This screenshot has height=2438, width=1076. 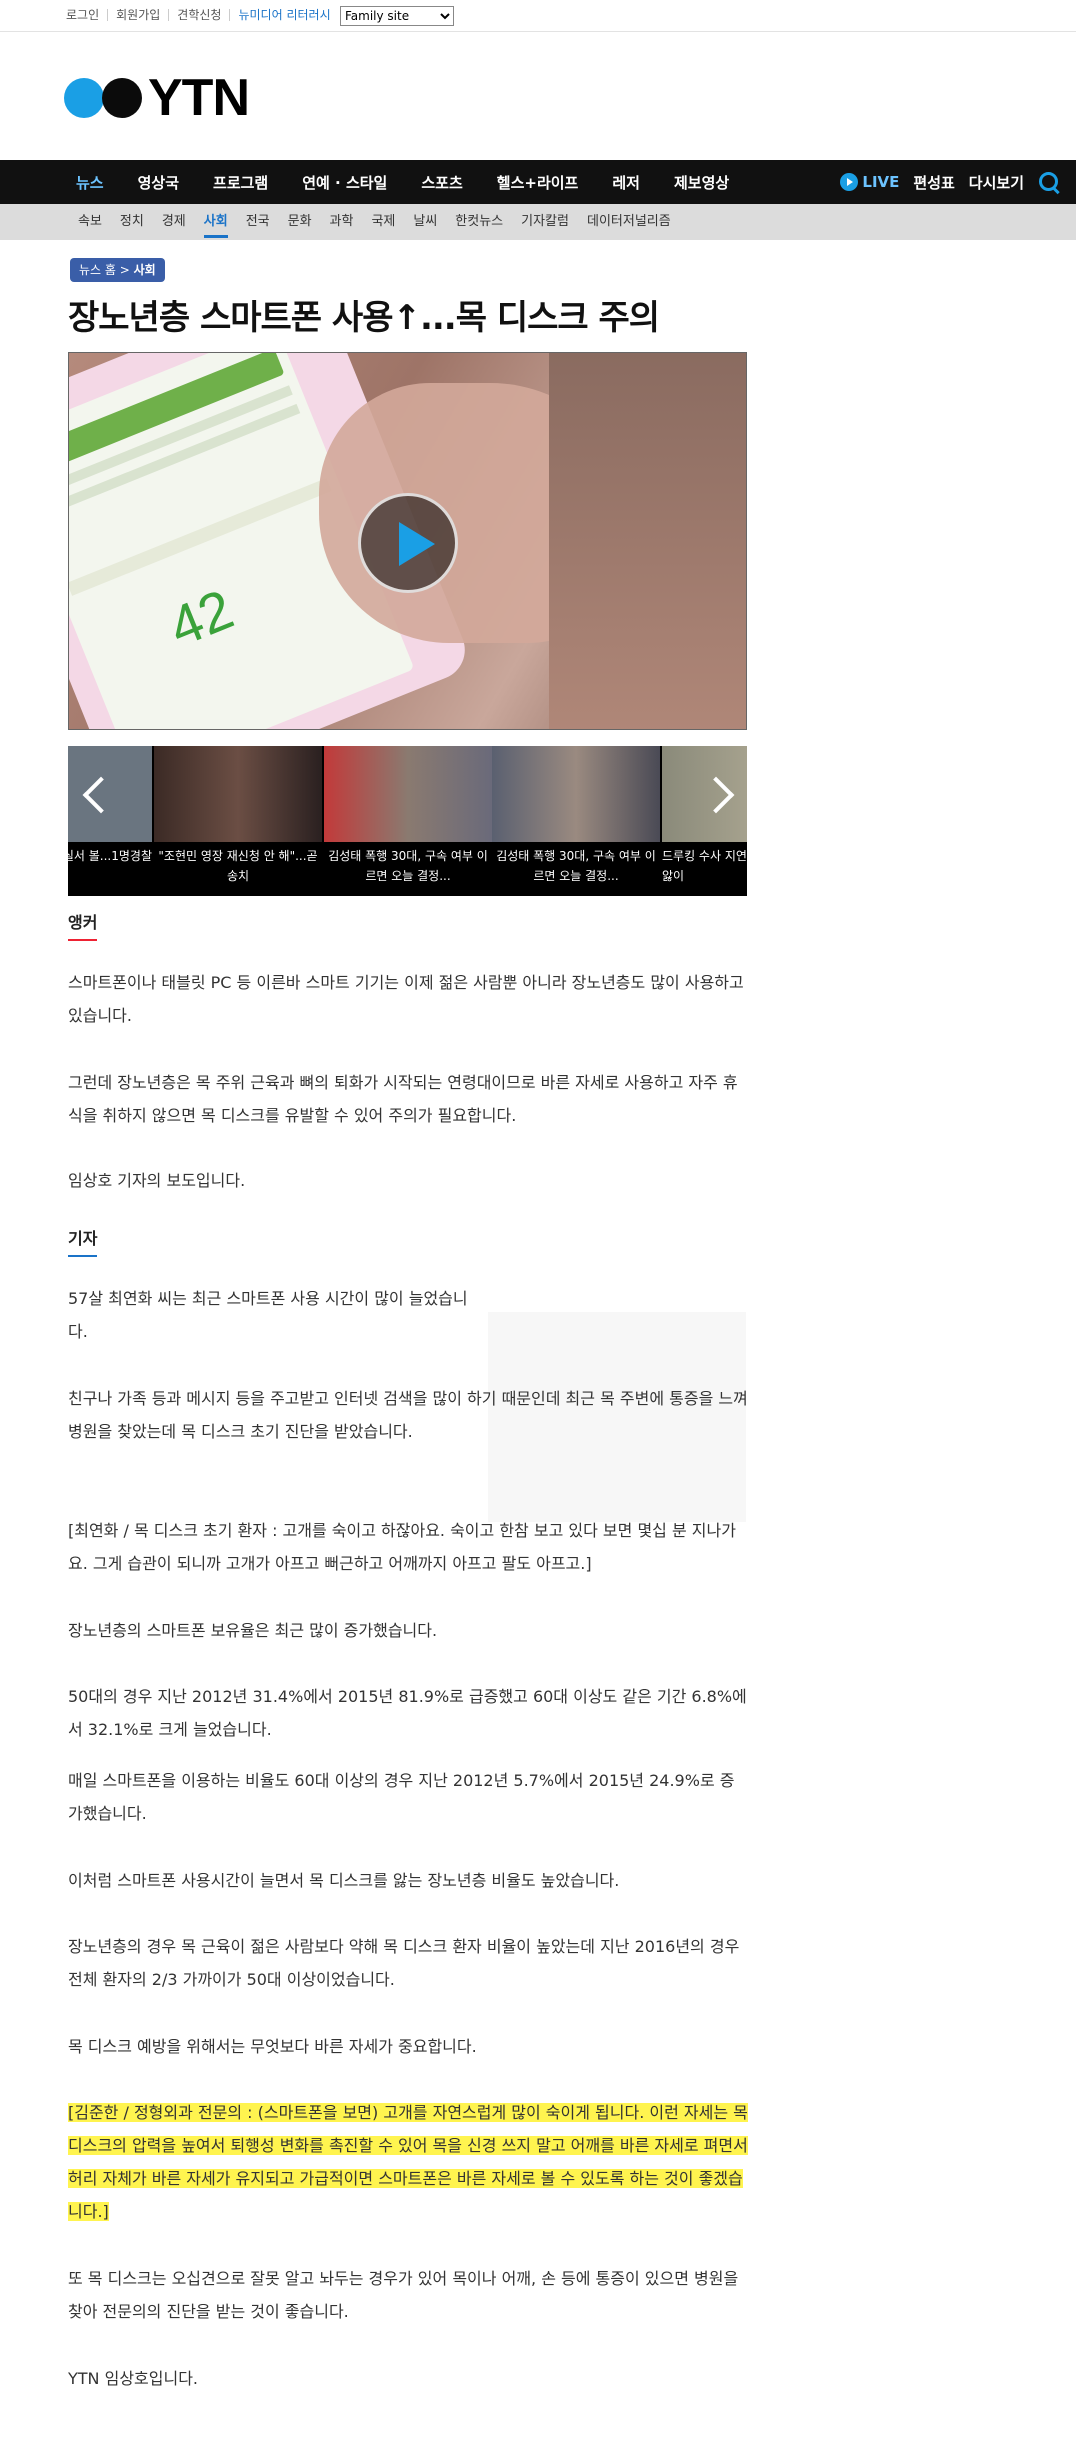 What do you see at coordinates (83, 1239) in the screenshot?
I see `reporter-label: 기자` at bounding box center [83, 1239].